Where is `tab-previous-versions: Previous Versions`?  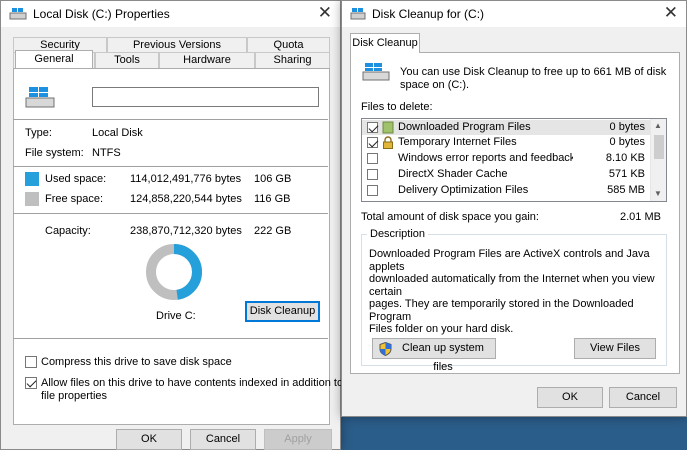
tab-previous-versions: Previous Versions is located at coordinates (177, 45).